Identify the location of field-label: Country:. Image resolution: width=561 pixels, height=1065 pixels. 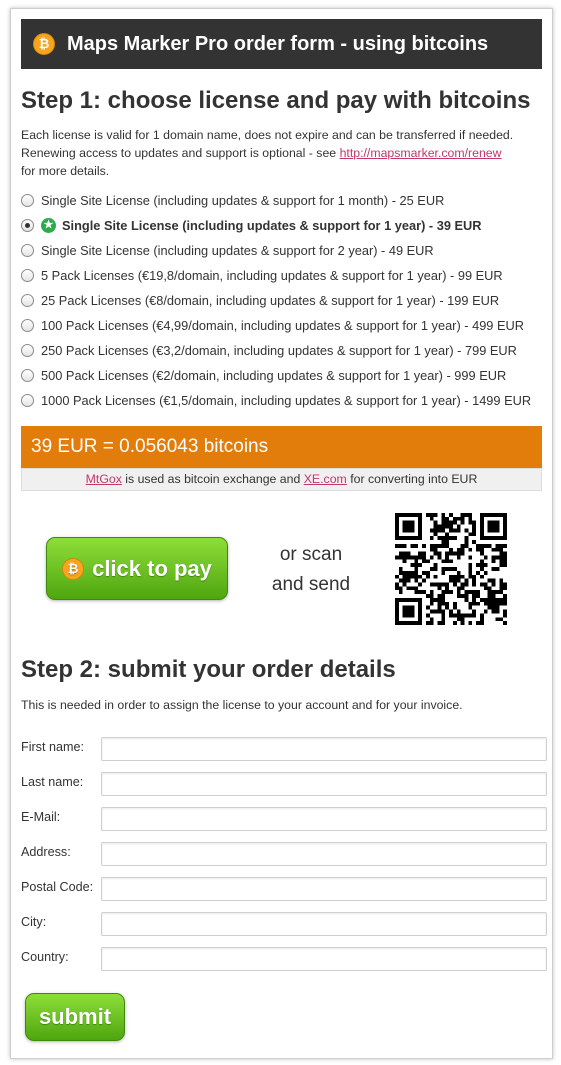
(45, 957).